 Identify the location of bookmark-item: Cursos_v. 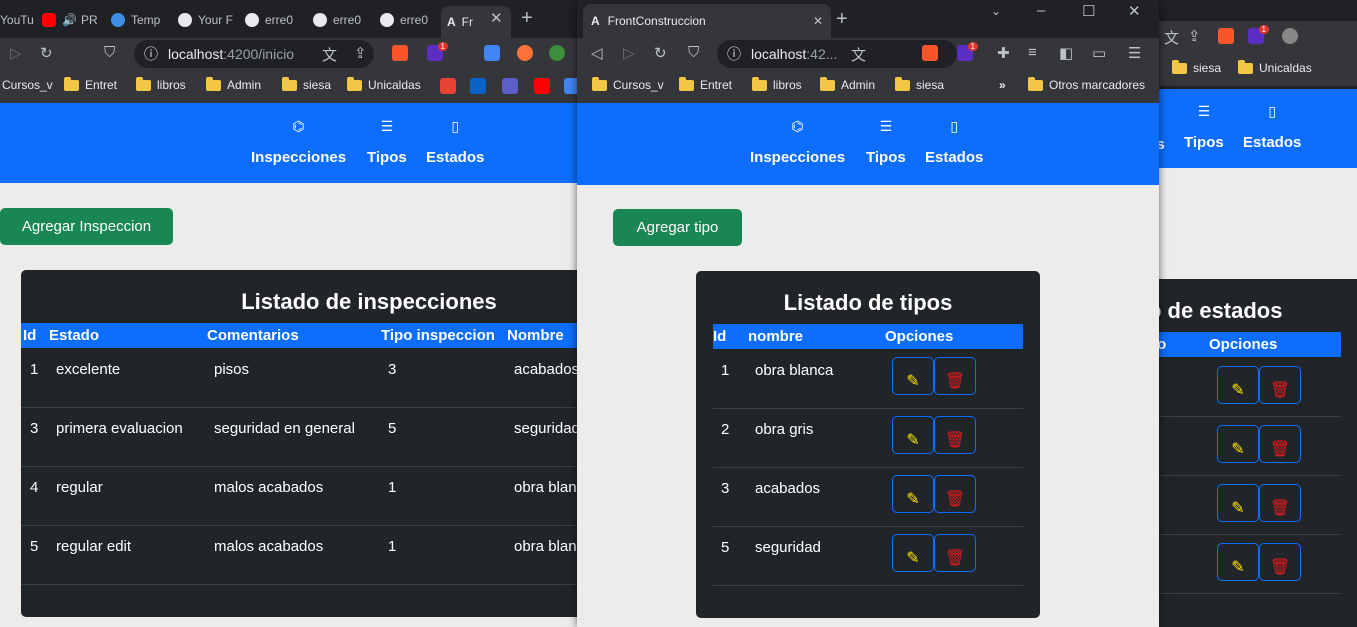
(27, 85).